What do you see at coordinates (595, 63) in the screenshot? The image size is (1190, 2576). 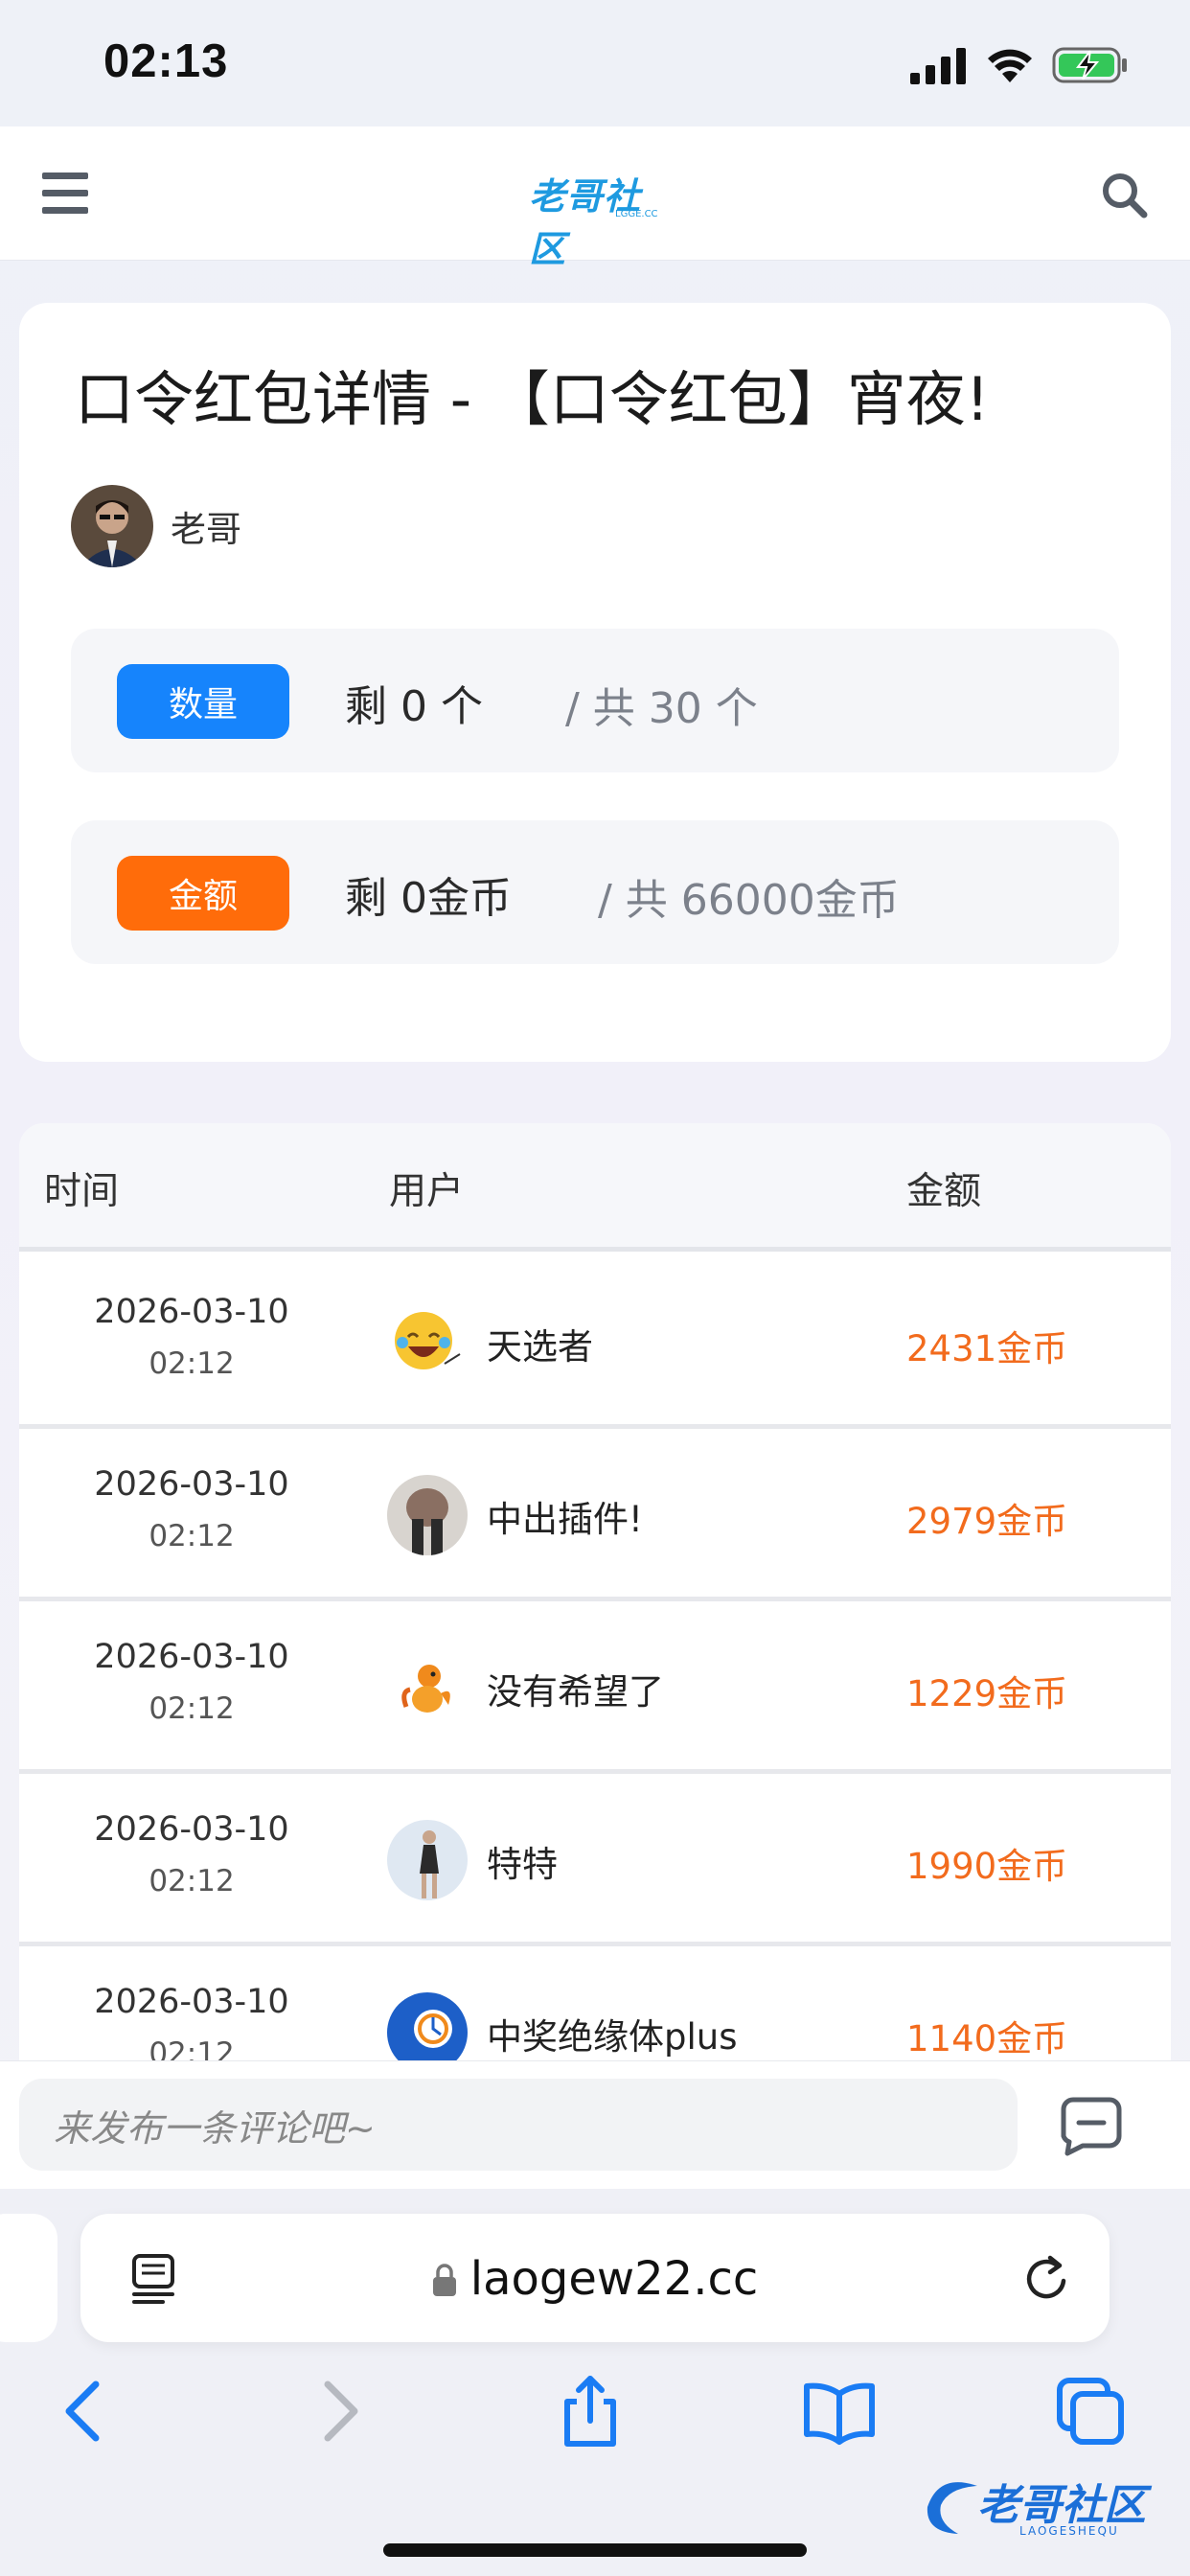 I see `status-bar: 02:13` at bounding box center [595, 63].